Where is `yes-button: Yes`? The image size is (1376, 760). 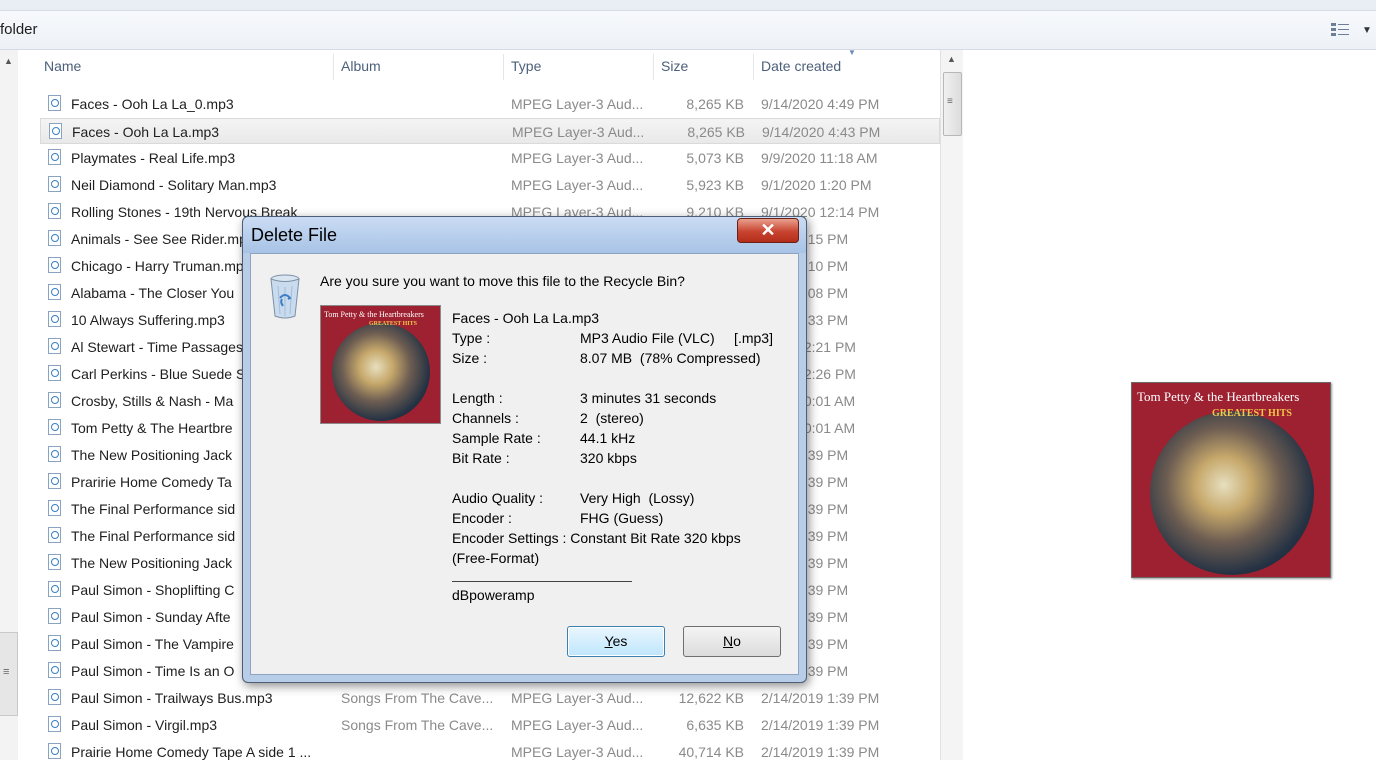 yes-button: Yes is located at coordinates (616, 641).